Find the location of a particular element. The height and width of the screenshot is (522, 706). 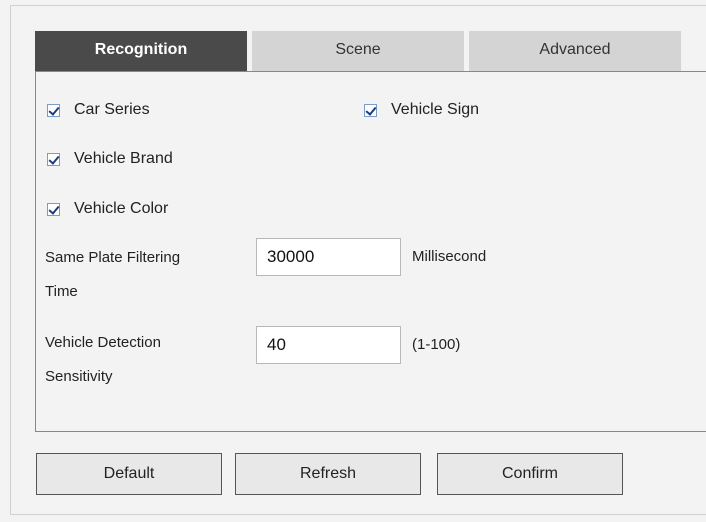

vehicle-sign-label: Vehicle Sign is located at coordinates (435, 109).